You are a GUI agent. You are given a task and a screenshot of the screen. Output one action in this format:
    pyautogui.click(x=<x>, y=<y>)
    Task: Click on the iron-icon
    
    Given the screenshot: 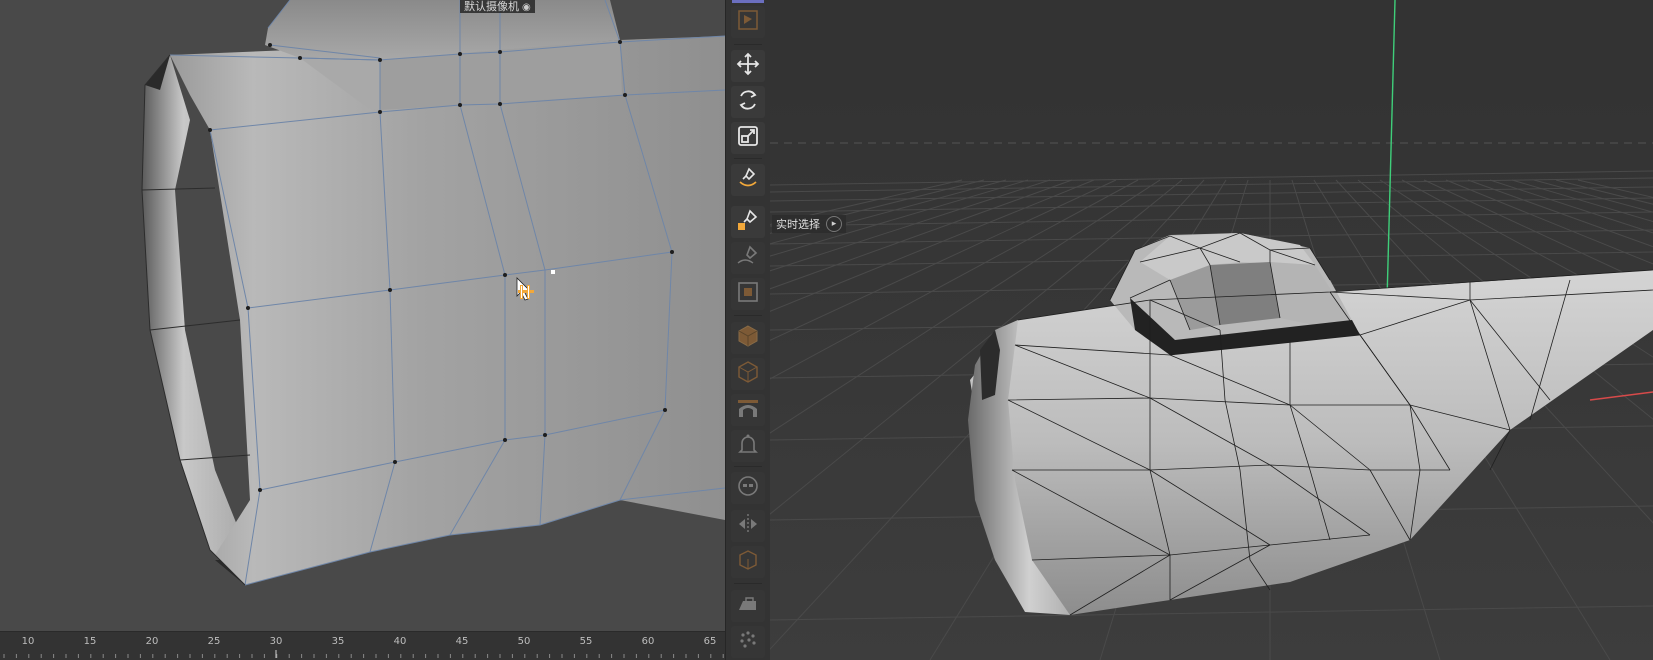 What is the action you would take?
    pyautogui.click(x=748, y=606)
    